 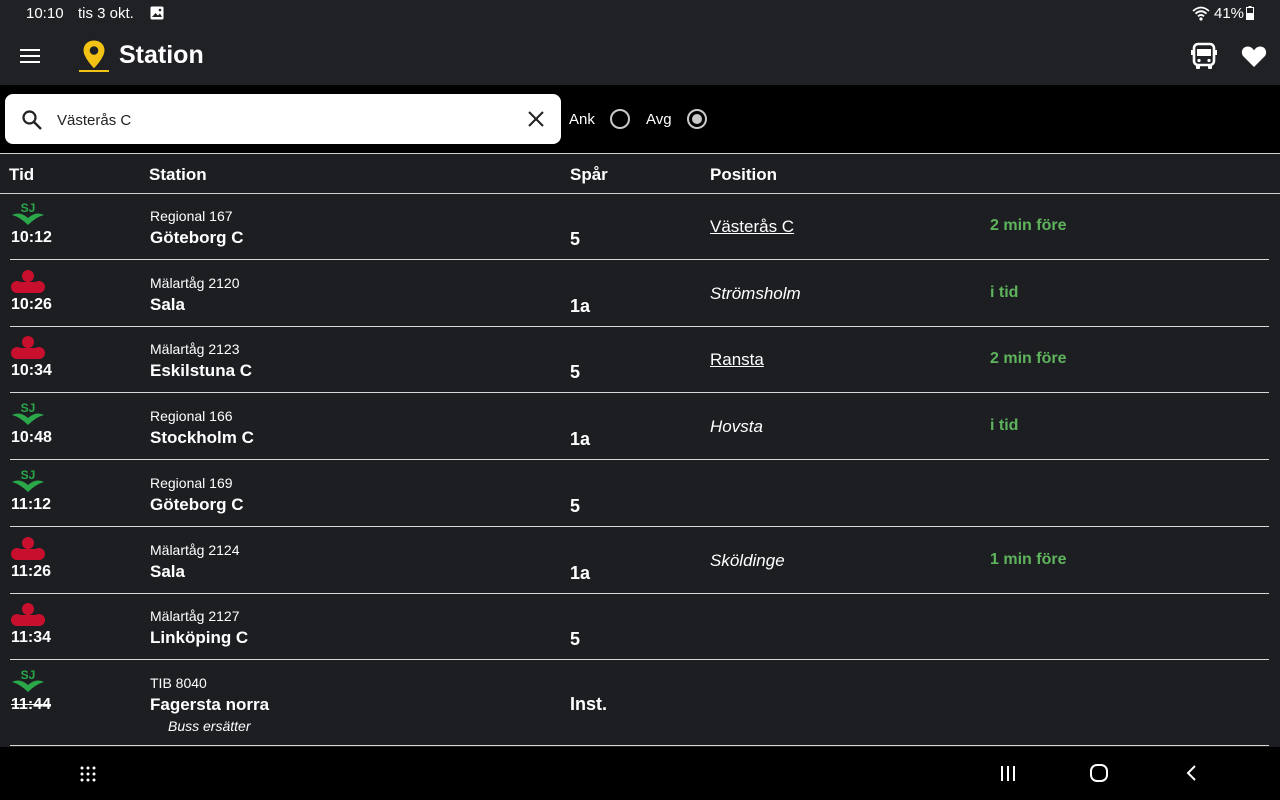 What do you see at coordinates (639, 293) in the screenshot?
I see `table-row: 10:26 Mälartåg 2120 Sala 1a Strömsholm i tid` at bounding box center [639, 293].